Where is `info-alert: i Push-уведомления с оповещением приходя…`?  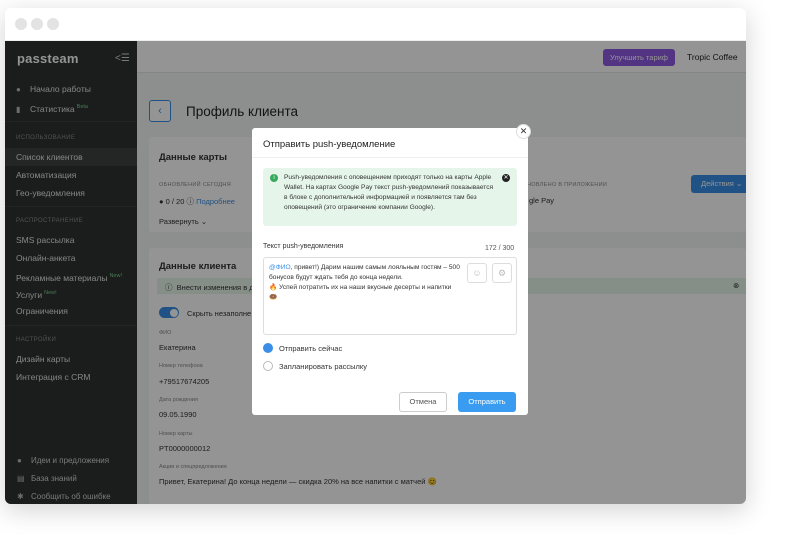 info-alert: i Push-уведомления с оповещением приходя… is located at coordinates (390, 197).